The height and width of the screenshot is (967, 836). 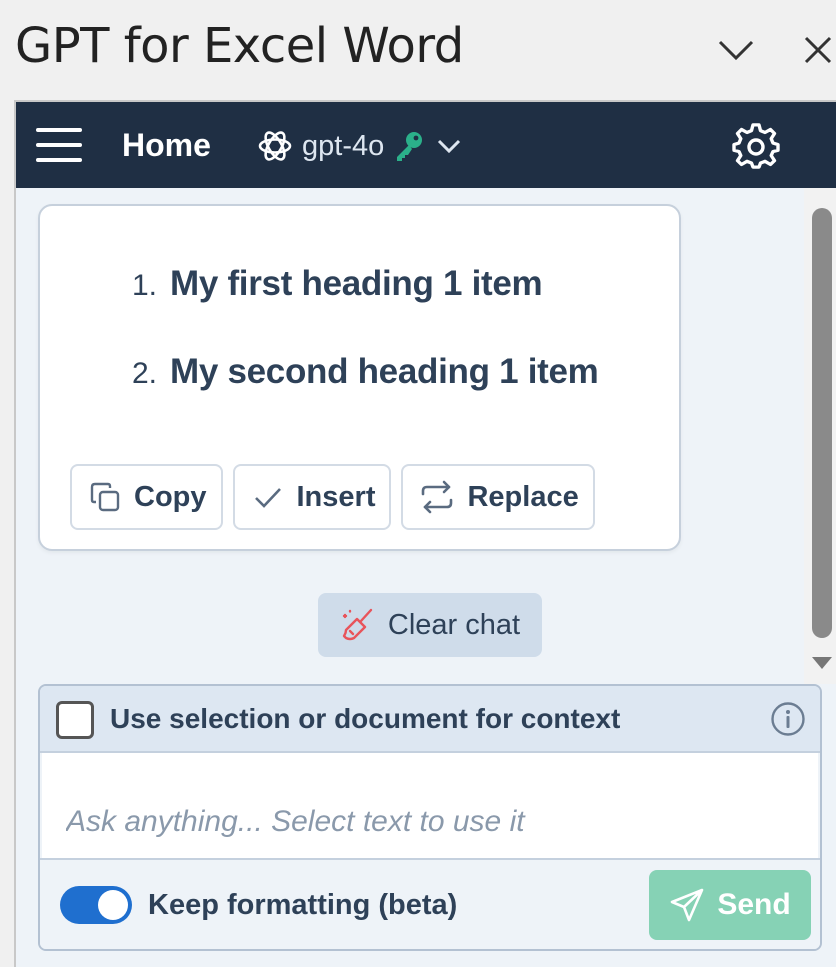 I want to click on gear-icon, so click(x=756, y=146).